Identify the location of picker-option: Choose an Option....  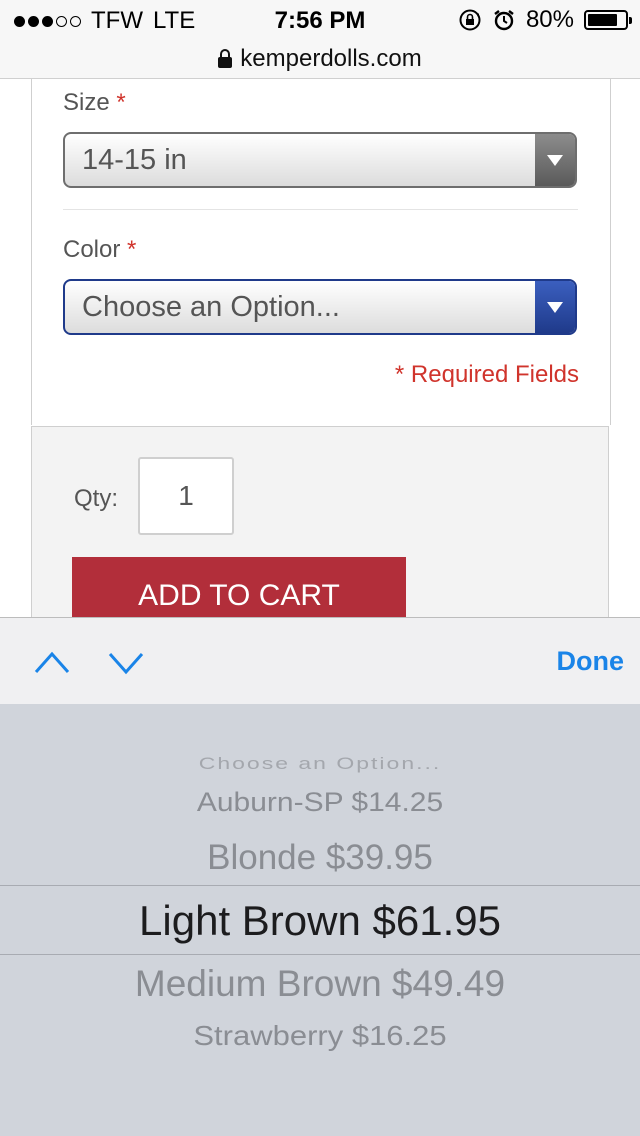
(320, 763).